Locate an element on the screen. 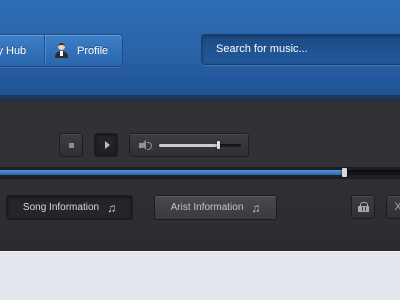 The image size is (400, 300). progress-handle is located at coordinates (344, 172).